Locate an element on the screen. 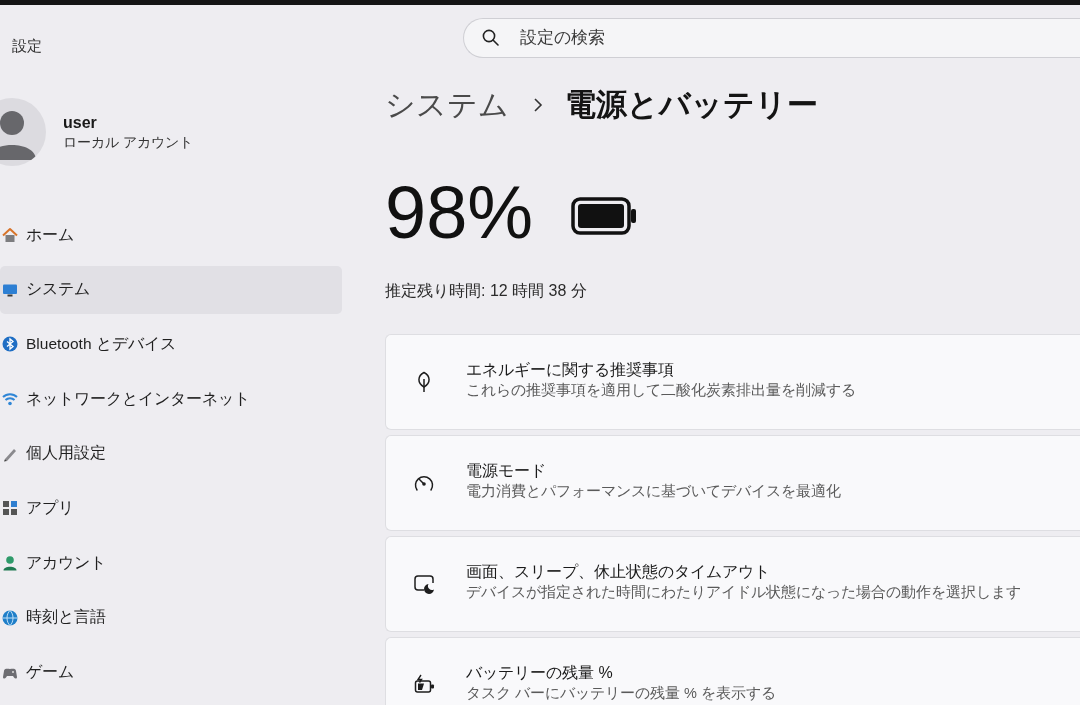 This screenshot has height=705, width=1080. home-icon is located at coordinates (10, 235).